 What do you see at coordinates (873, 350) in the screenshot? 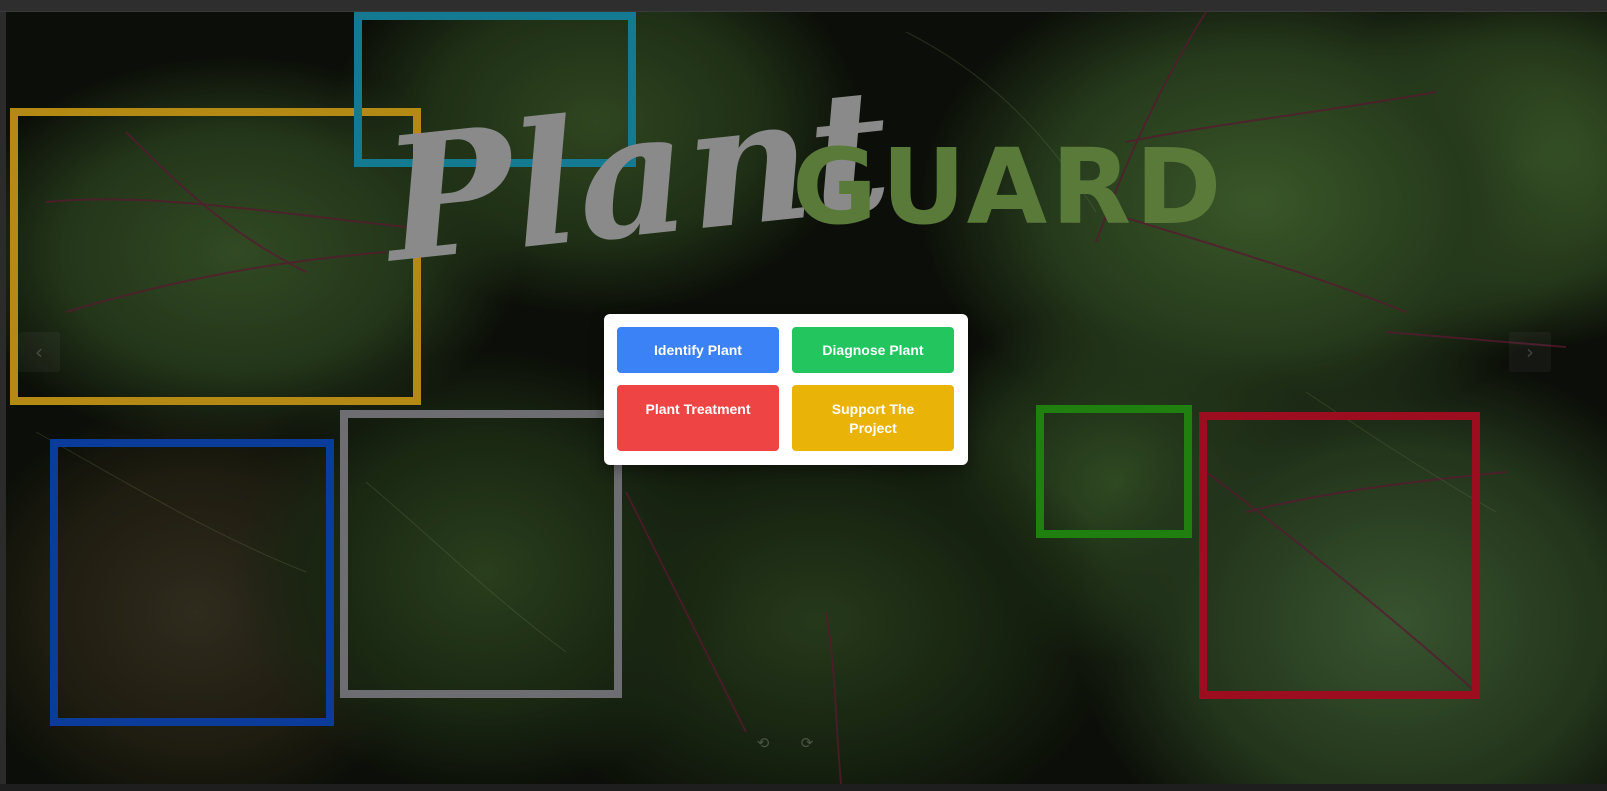
I see `diagnose-plant-button: Diagnose Plant` at bounding box center [873, 350].